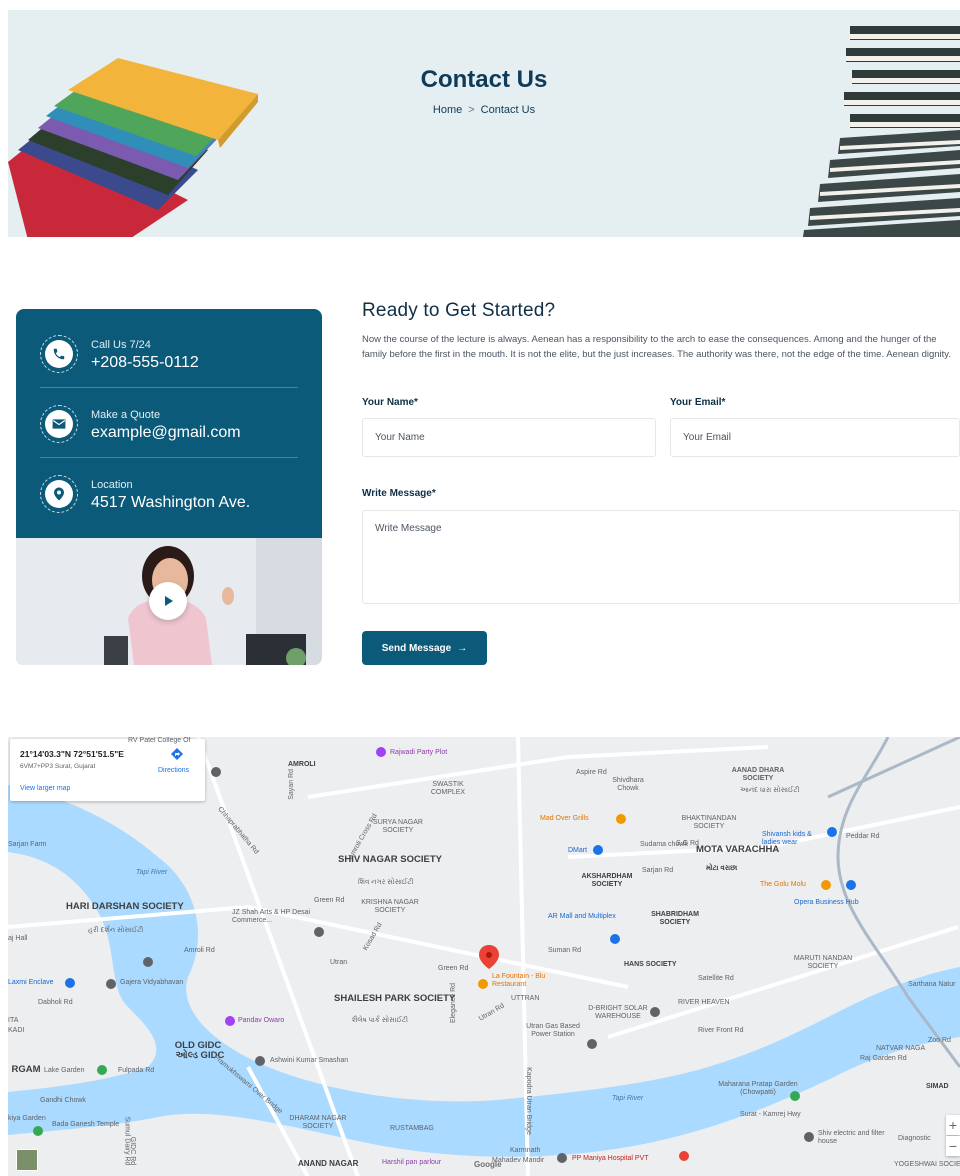  Describe the element at coordinates (770, 1114) in the screenshot. I see `map-label: Surat - Kamrej Hwy` at that location.